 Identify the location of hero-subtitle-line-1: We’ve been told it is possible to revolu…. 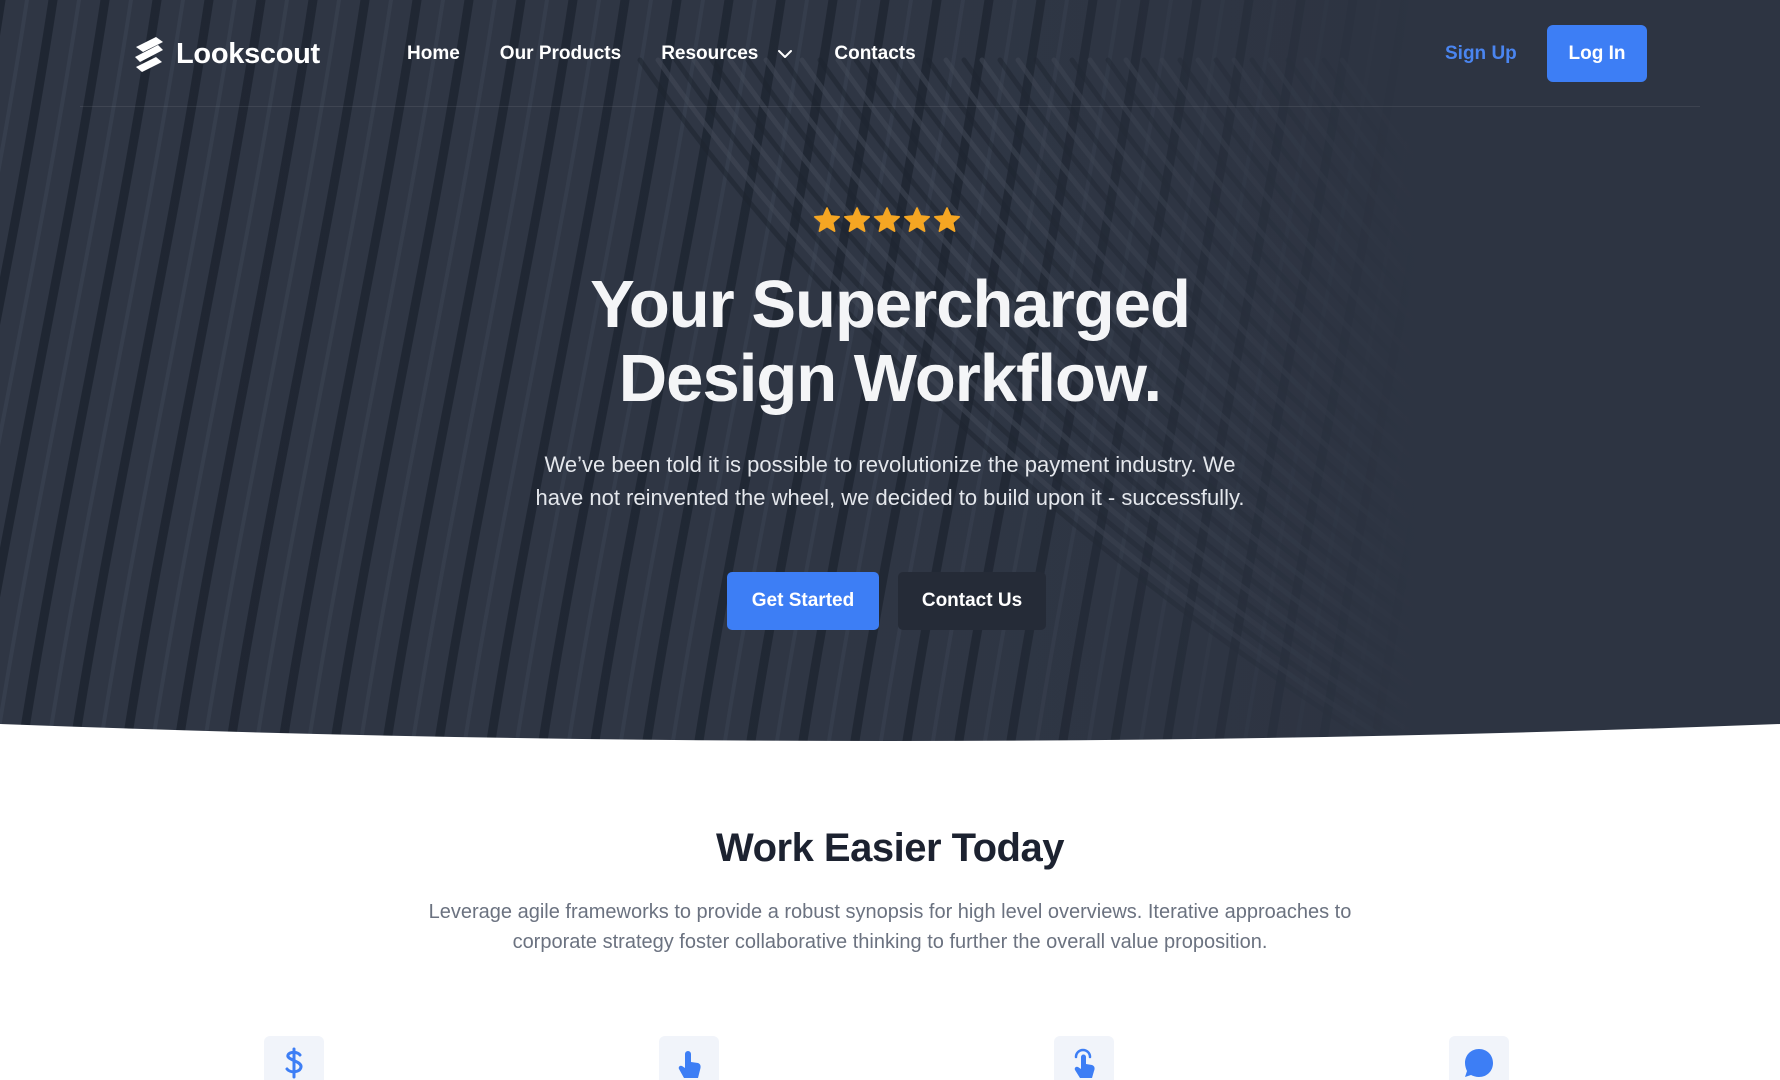
(890, 464).